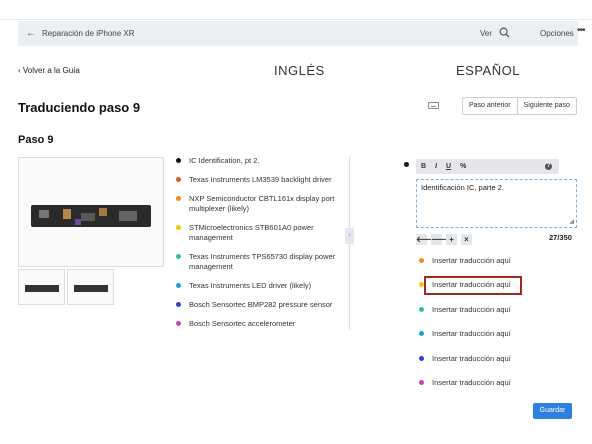  What do you see at coordinates (426, 239) in the screenshot?
I see `move-left-button: 🡐` at bounding box center [426, 239].